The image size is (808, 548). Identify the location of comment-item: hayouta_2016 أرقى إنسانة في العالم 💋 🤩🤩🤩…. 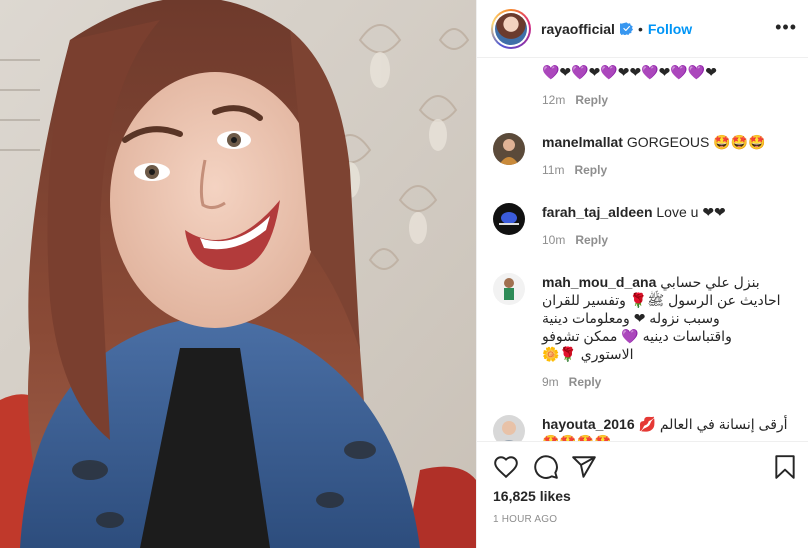
(646, 428).